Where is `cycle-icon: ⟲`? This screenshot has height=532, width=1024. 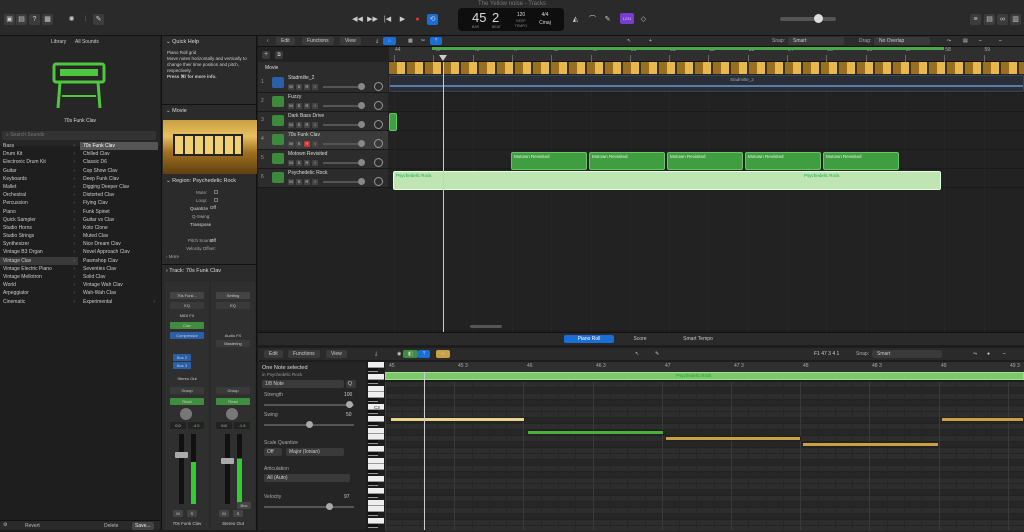
cycle-icon: ⟲ is located at coordinates (432, 19).